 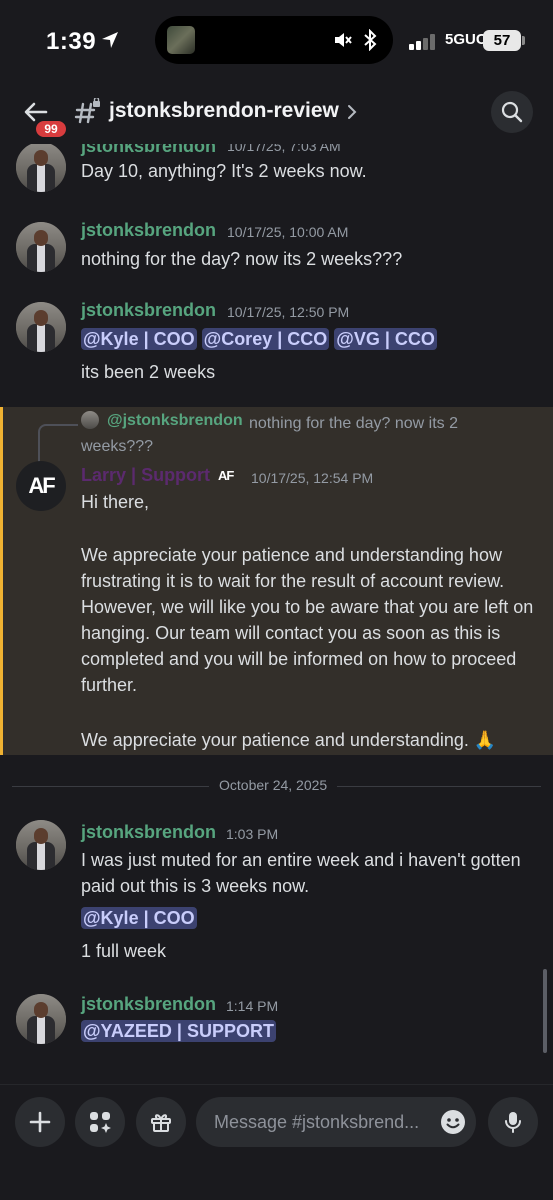 I want to click on unread-badge: 99, so click(x=51, y=129).